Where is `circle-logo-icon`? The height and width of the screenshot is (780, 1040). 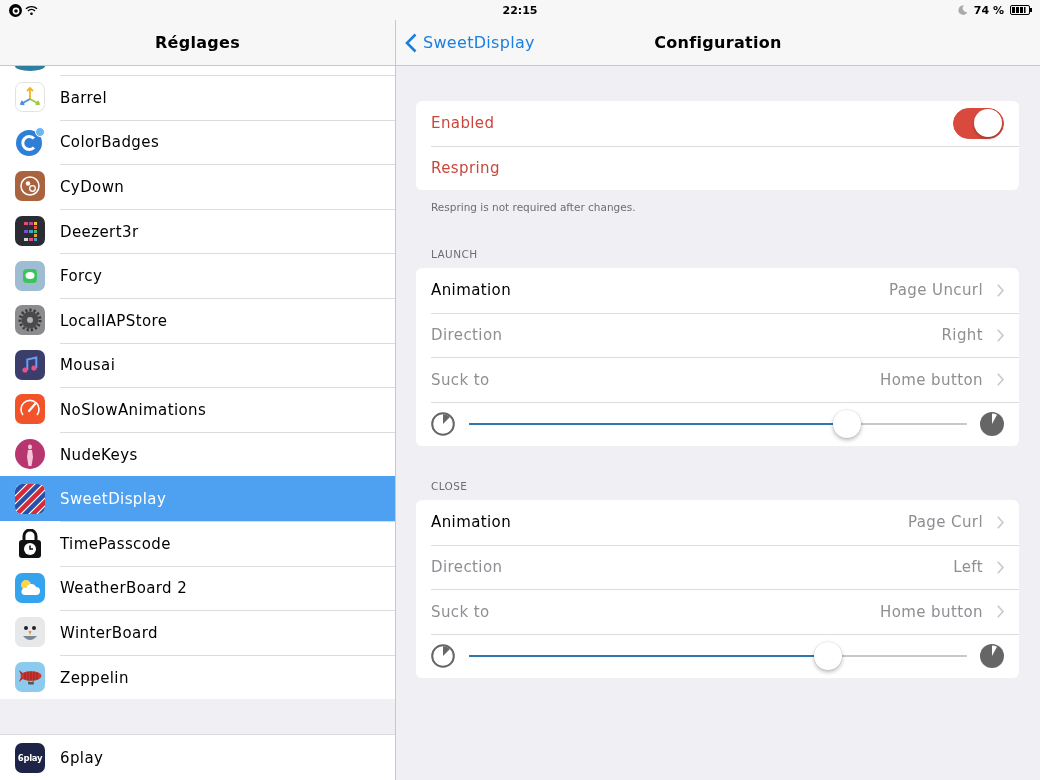
circle-logo-icon is located at coordinates (15, 10).